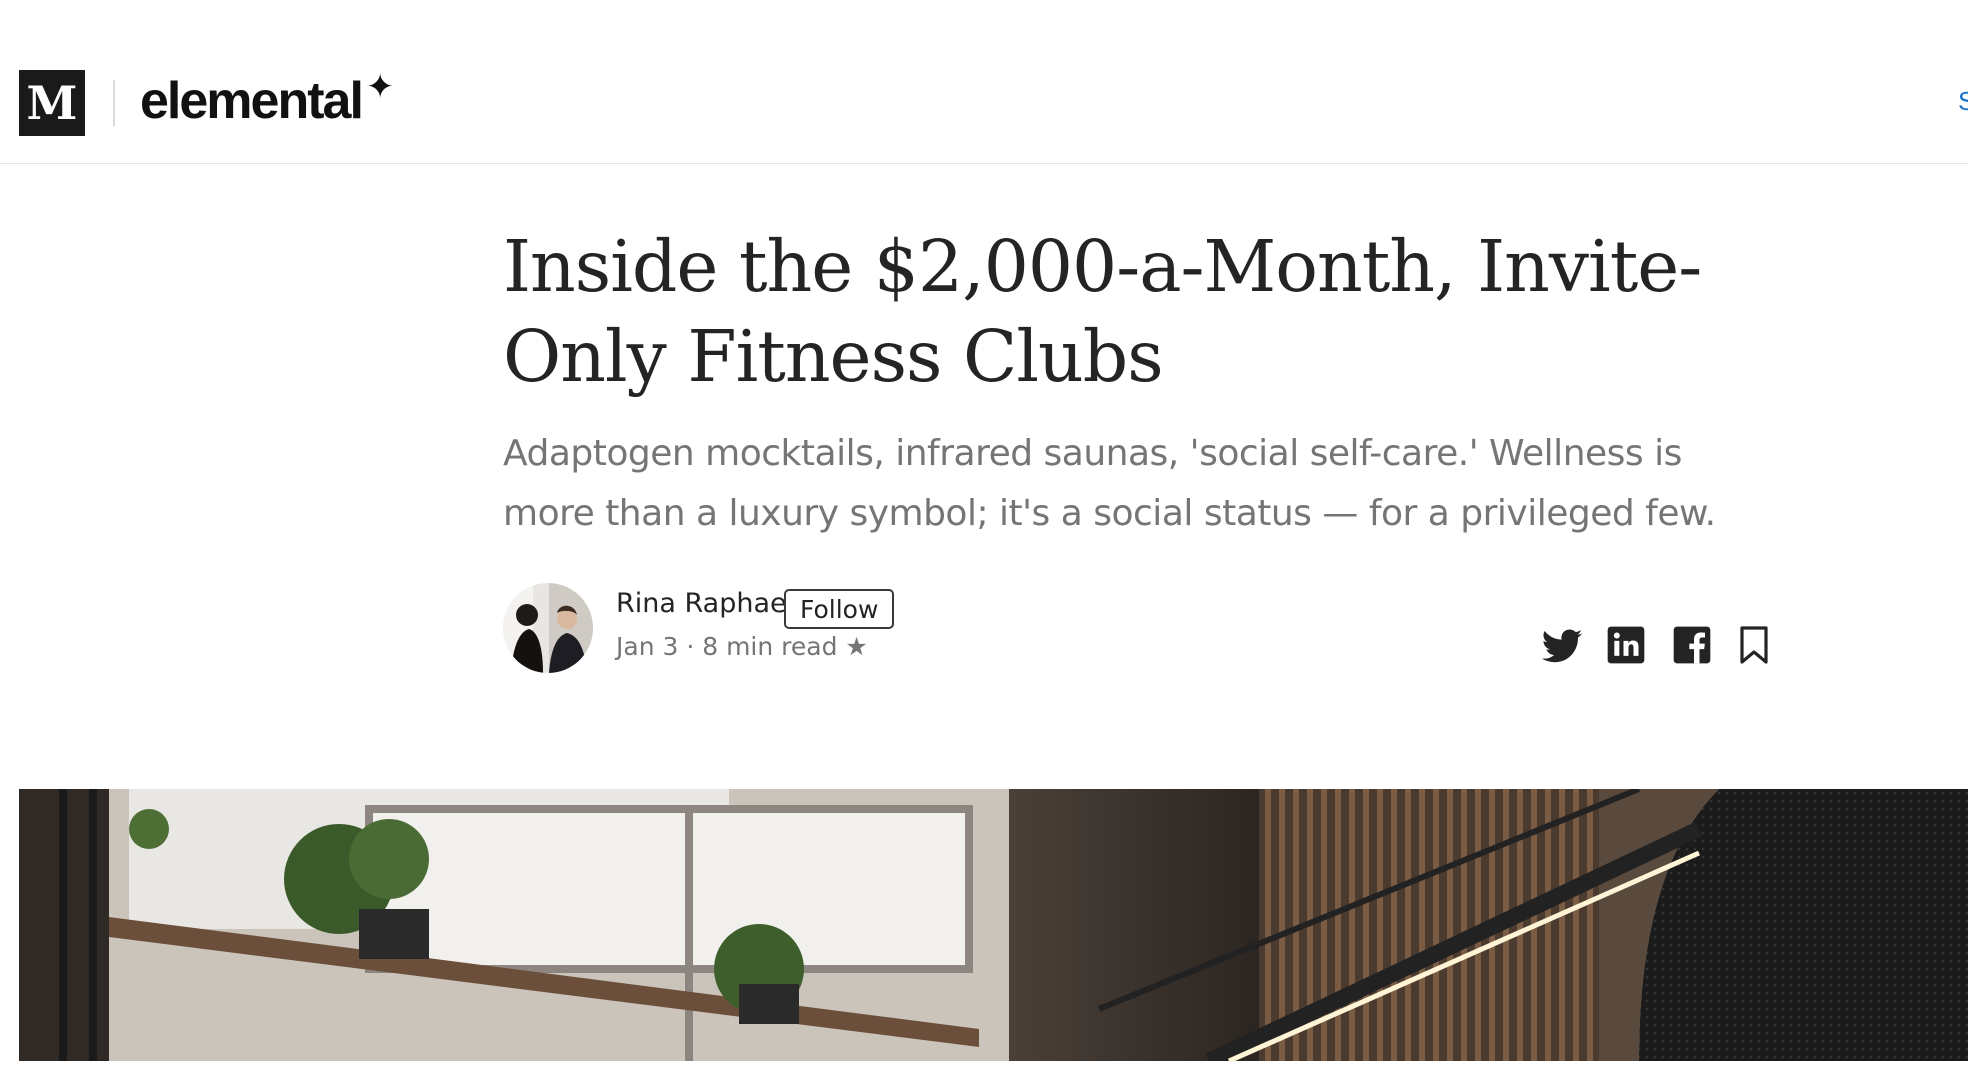 The height and width of the screenshot is (1092, 1968). What do you see at coordinates (1626, 647) in the screenshot?
I see `linkedin-icon` at bounding box center [1626, 647].